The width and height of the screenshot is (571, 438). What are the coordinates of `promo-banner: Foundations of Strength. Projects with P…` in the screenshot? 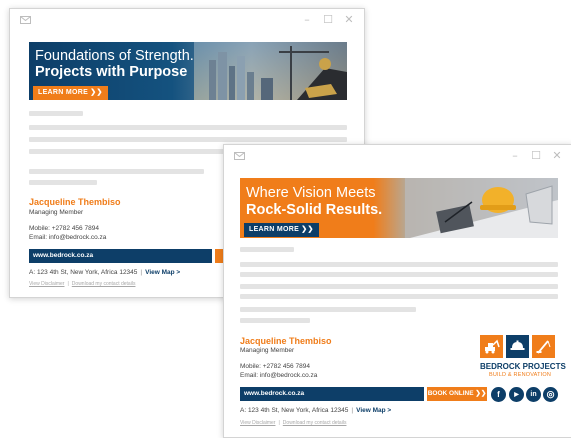 It's located at (188, 71).